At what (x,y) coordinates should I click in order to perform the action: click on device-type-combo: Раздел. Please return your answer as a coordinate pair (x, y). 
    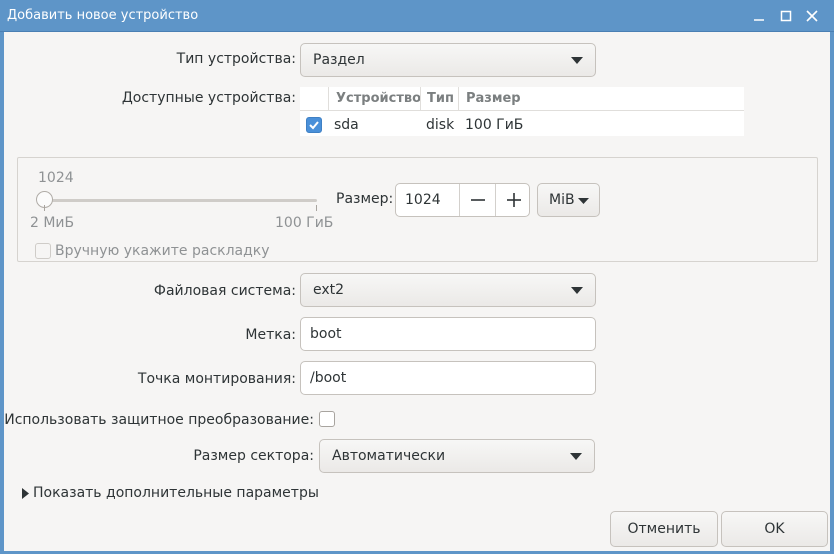
    Looking at the image, I should click on (448, 60).